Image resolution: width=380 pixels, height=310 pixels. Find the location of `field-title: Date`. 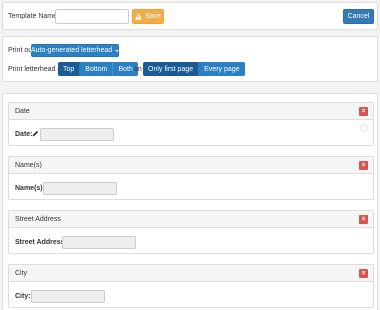

field-title: Date is located at coordinates (22, 111).